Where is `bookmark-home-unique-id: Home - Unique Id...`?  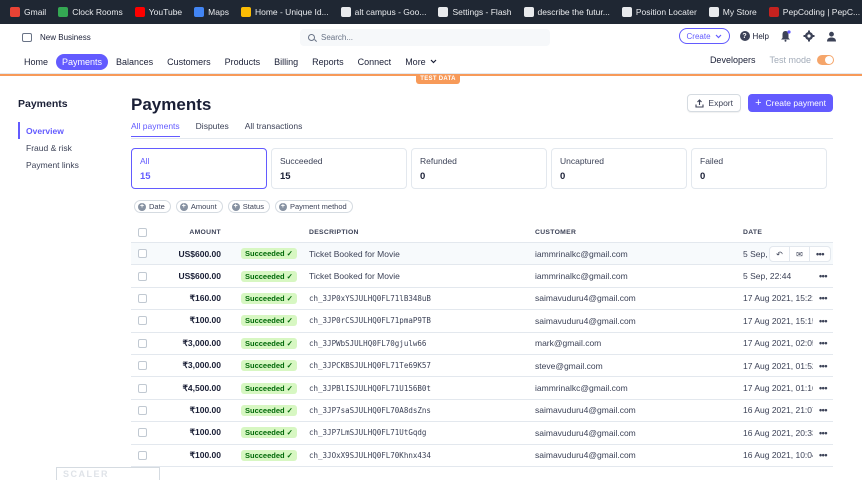 bookmark-home-unique-id: Home - Unique Id... is located at coordinates (285, 12).